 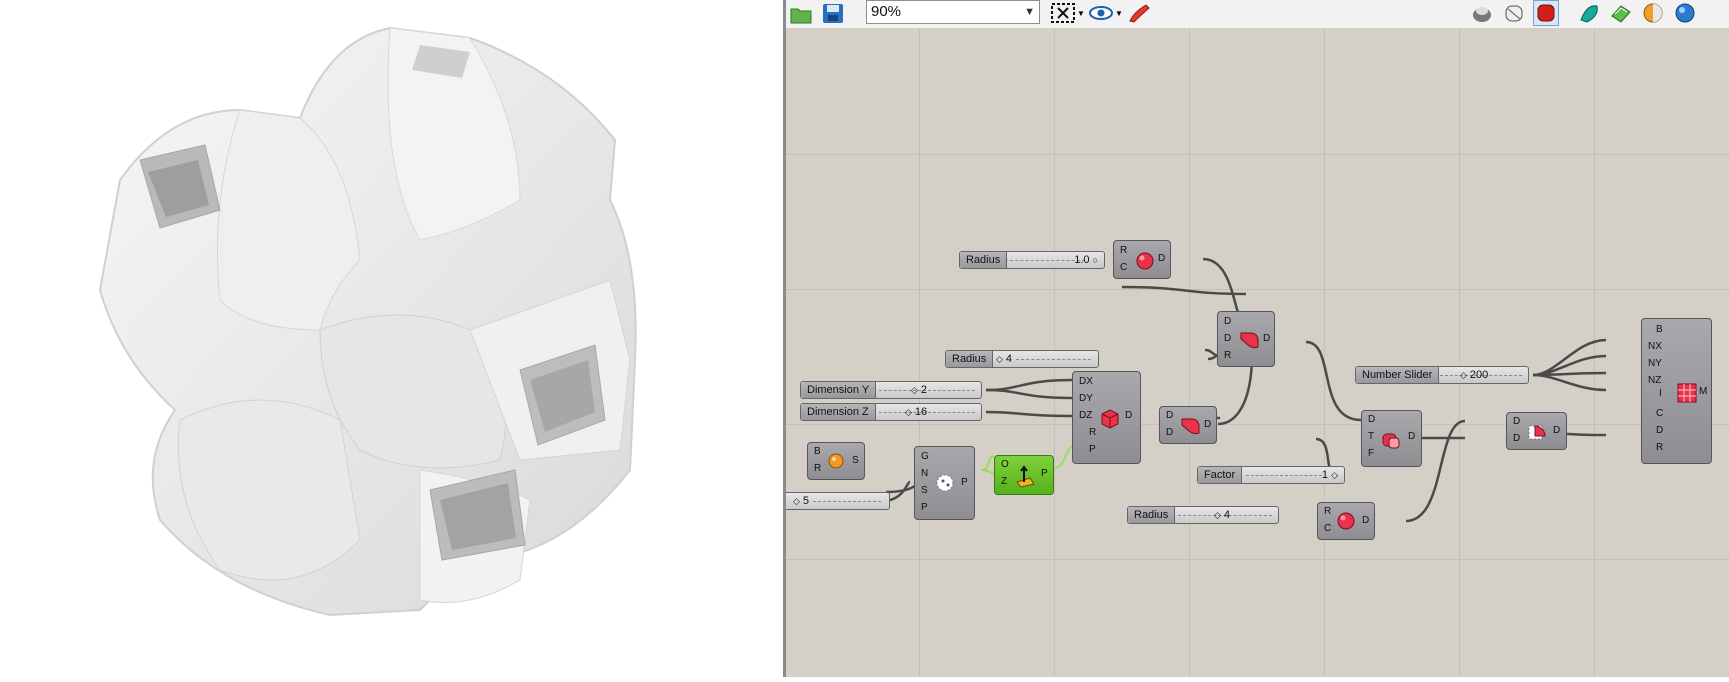 What do you see at coordinates (855, 460) in the screenshot?
I see `output-s: S` at bounding box center [855, 460].